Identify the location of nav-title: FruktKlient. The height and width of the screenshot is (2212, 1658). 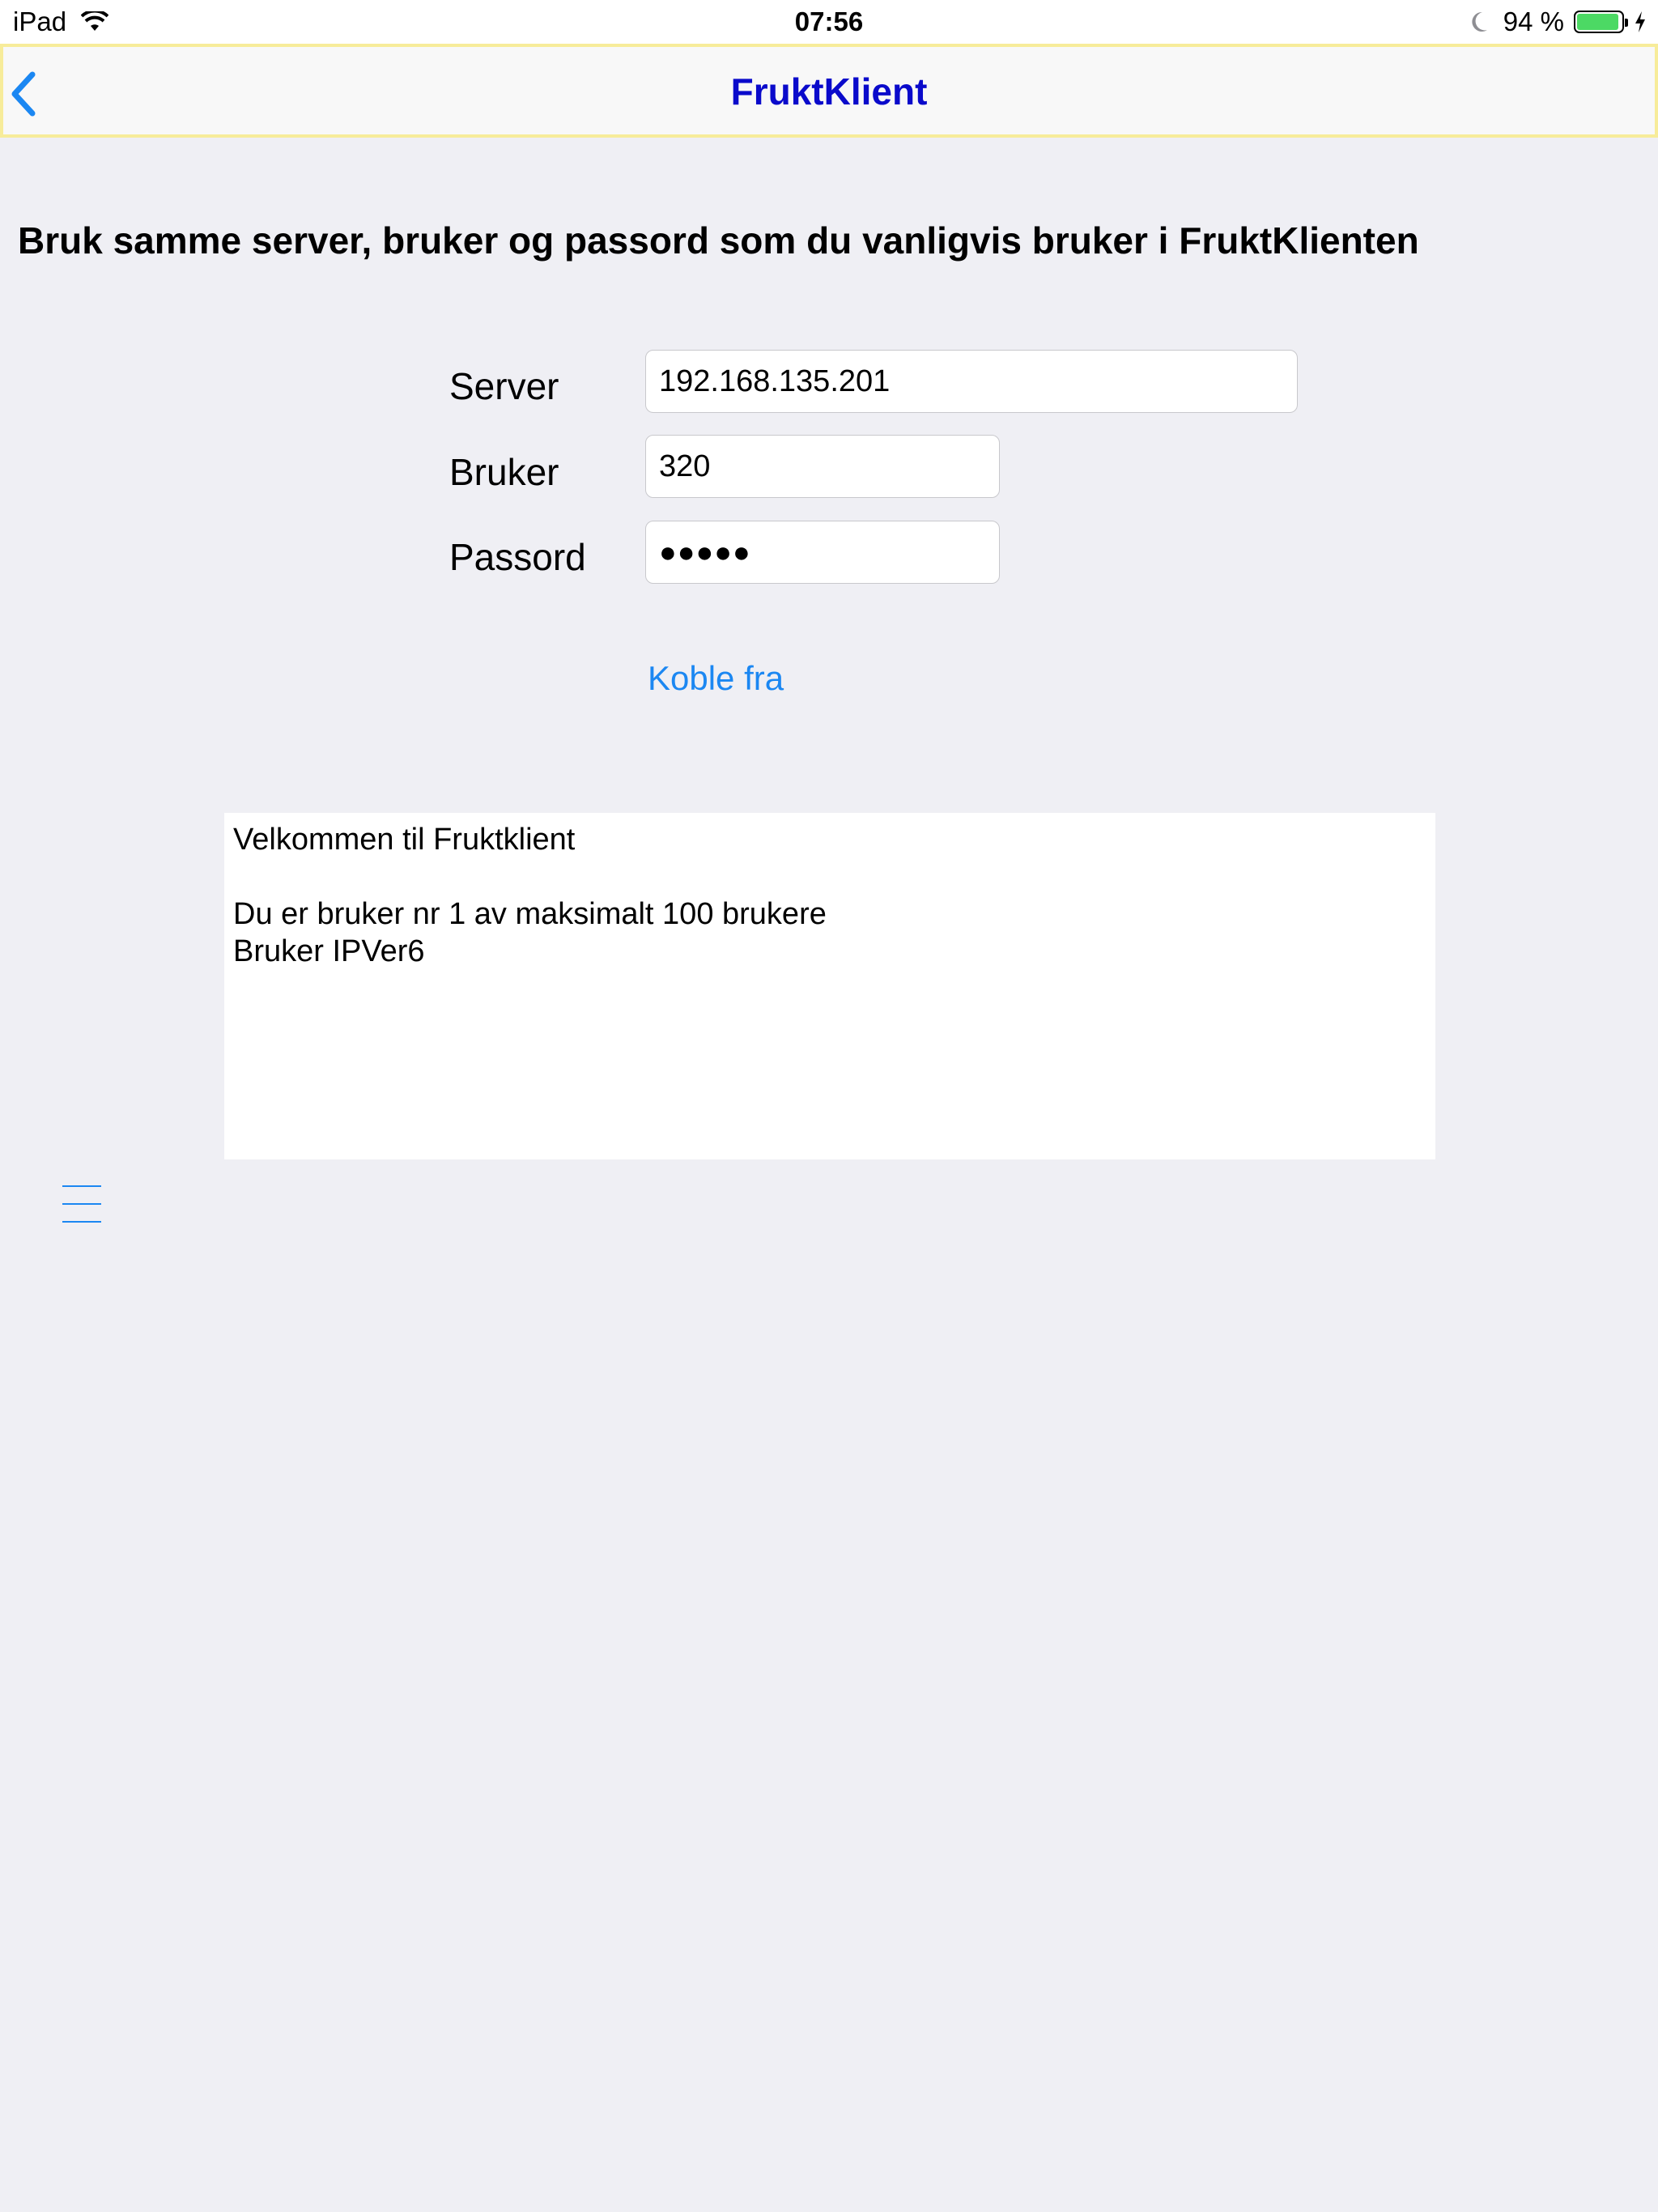
(829, 92).